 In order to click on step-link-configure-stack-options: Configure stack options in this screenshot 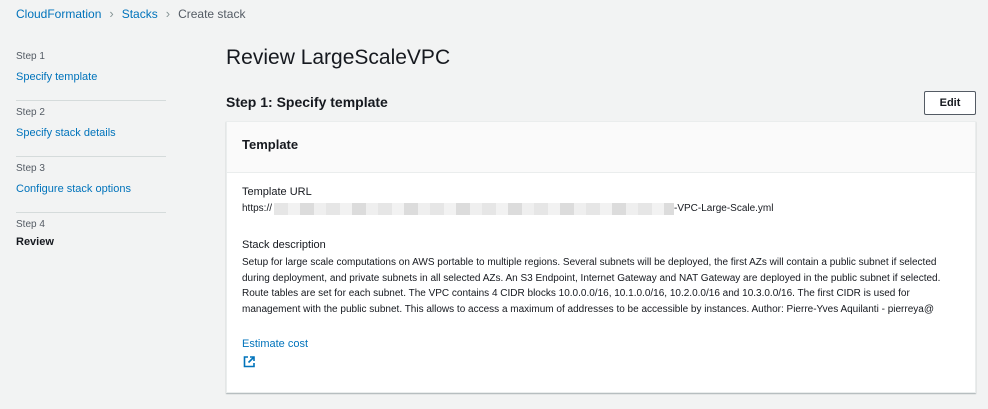, I will do `click(73, 189)`.